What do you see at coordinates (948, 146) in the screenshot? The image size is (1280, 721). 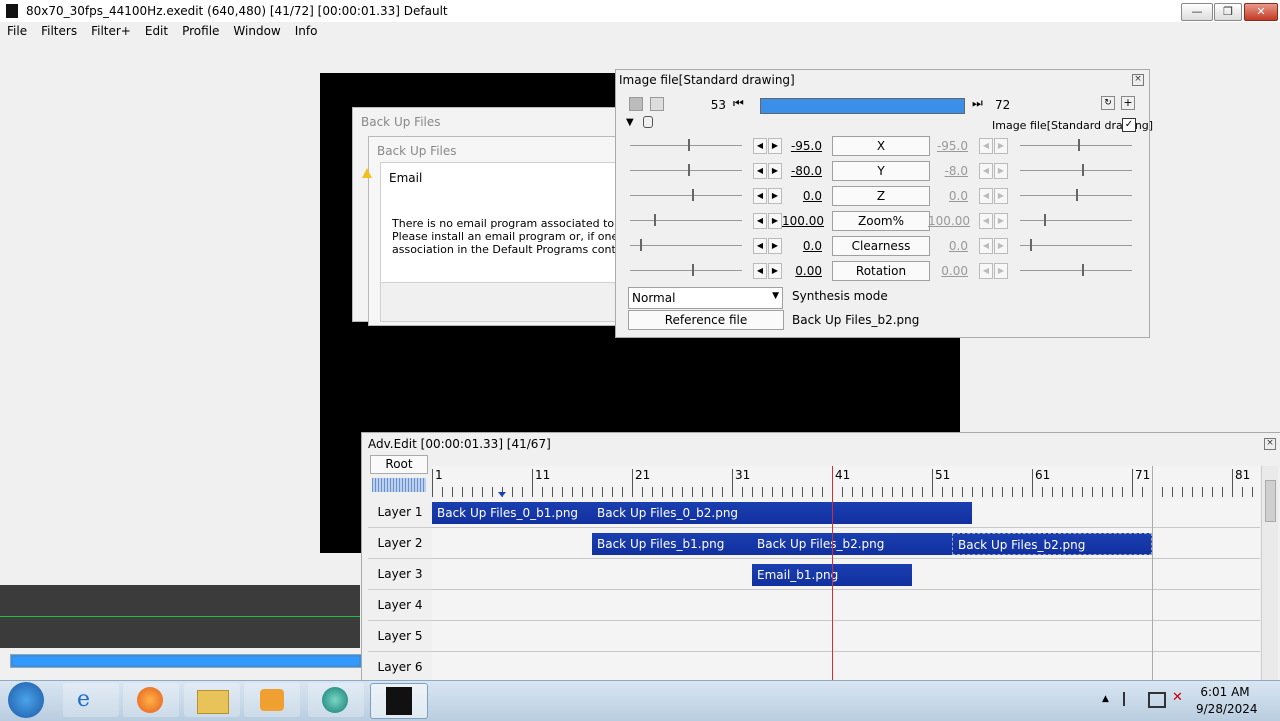 I see `param-value-right: -95.0` at bounding box center [948, 146].